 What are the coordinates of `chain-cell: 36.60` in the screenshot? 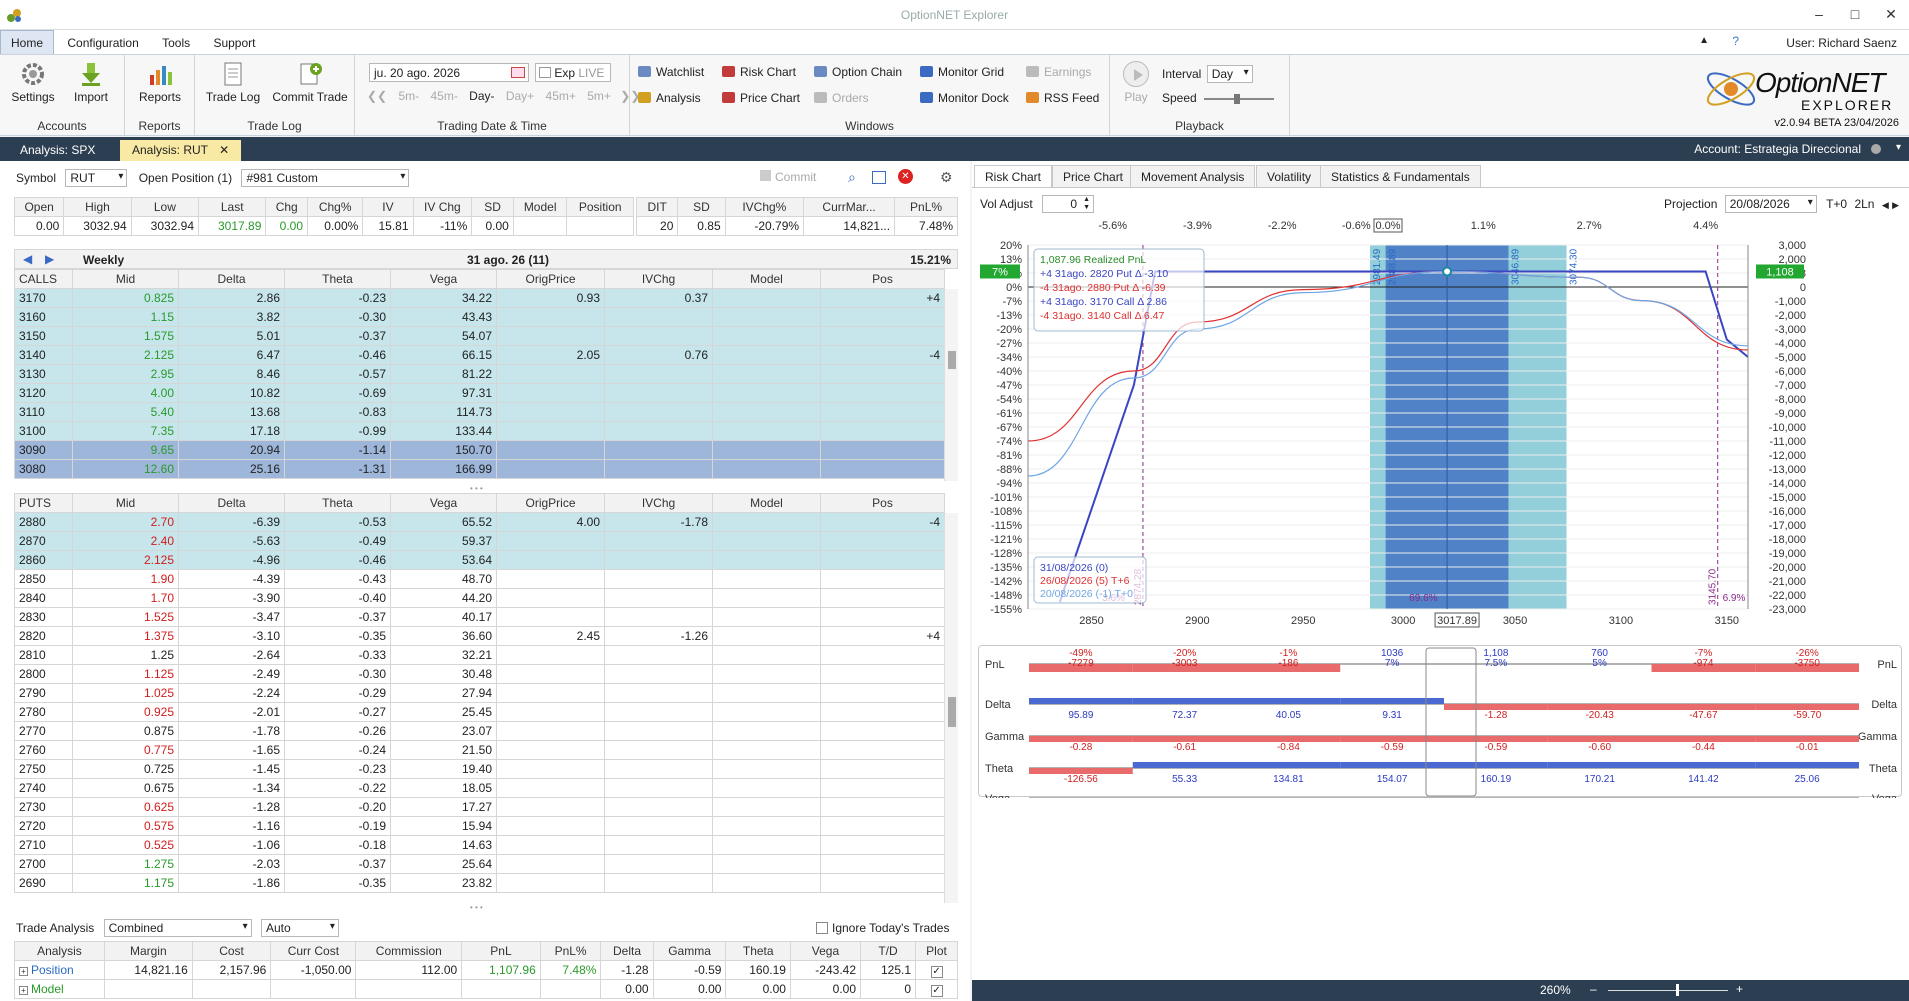 It's located at (443, 636).